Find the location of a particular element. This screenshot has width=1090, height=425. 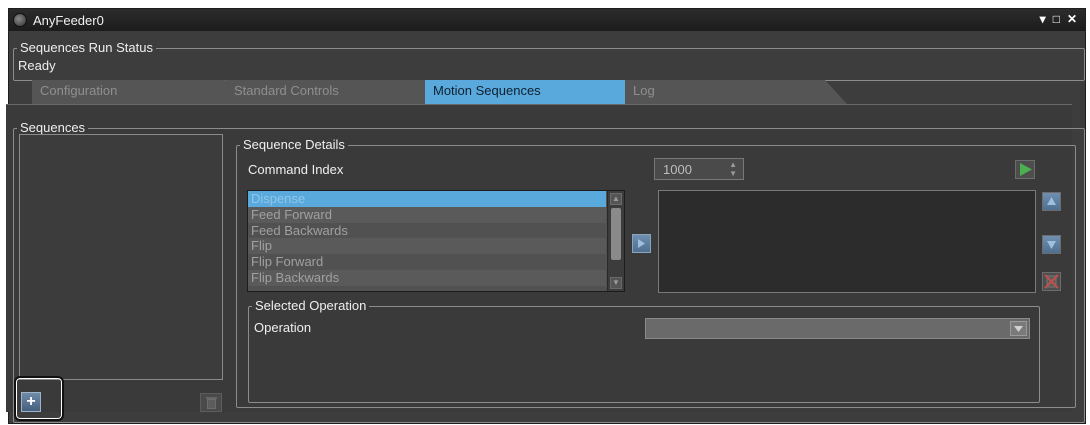

sequence-operations-list is located at coordinates (847, 241).